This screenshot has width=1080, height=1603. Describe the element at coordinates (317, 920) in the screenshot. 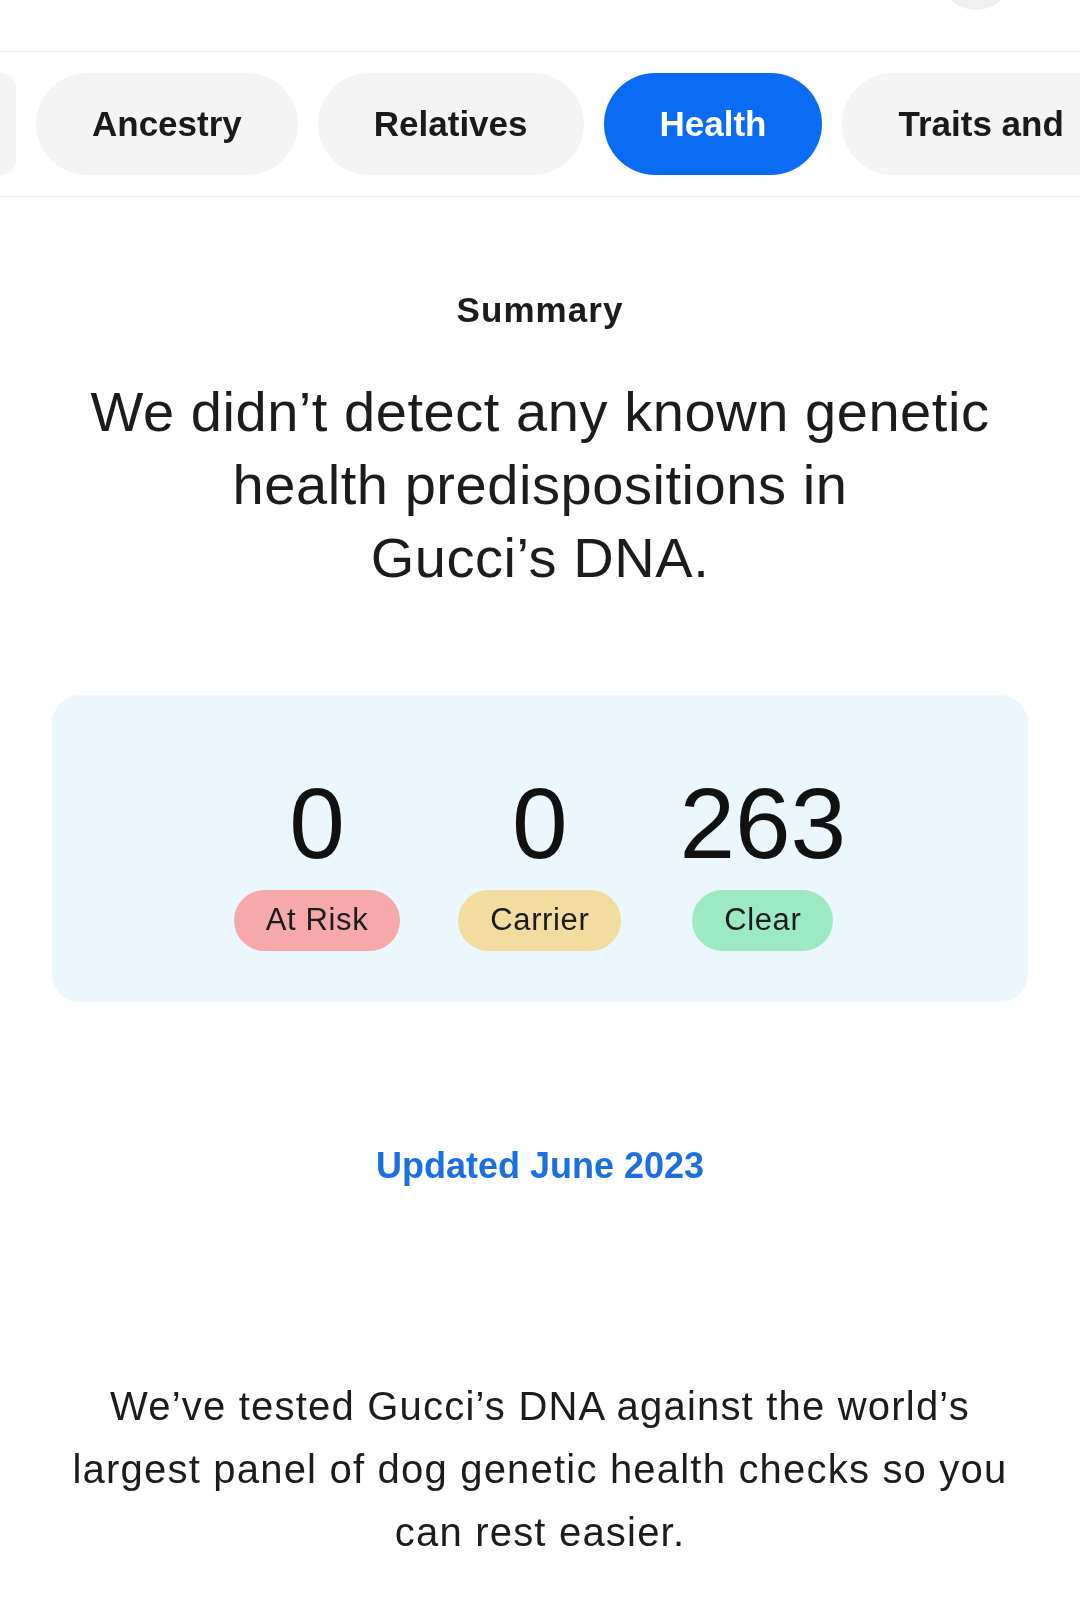

I see `status-tag: At Risk` at that location.